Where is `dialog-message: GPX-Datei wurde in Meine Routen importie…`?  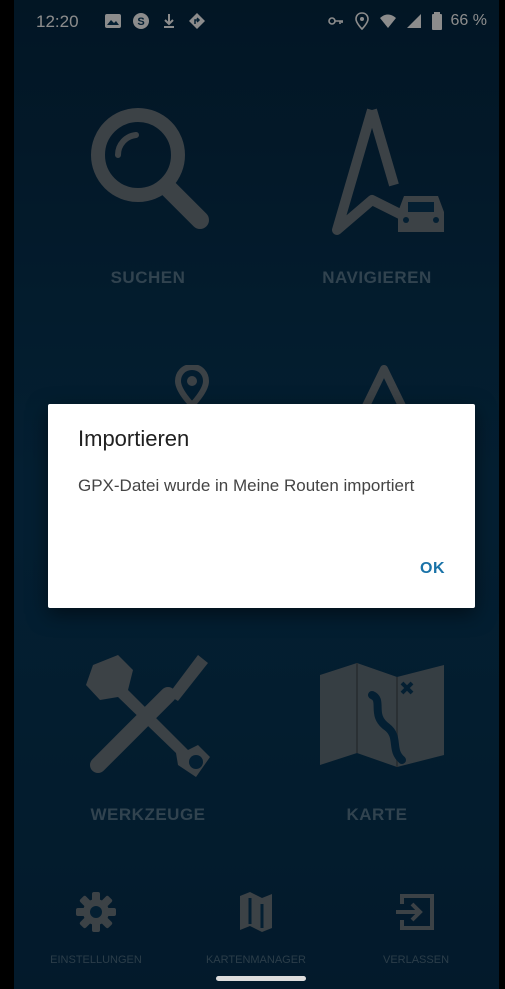 dialog-message: GPX-Datei wurde in Meine Routen importie… is located at coordinates (246, 485).